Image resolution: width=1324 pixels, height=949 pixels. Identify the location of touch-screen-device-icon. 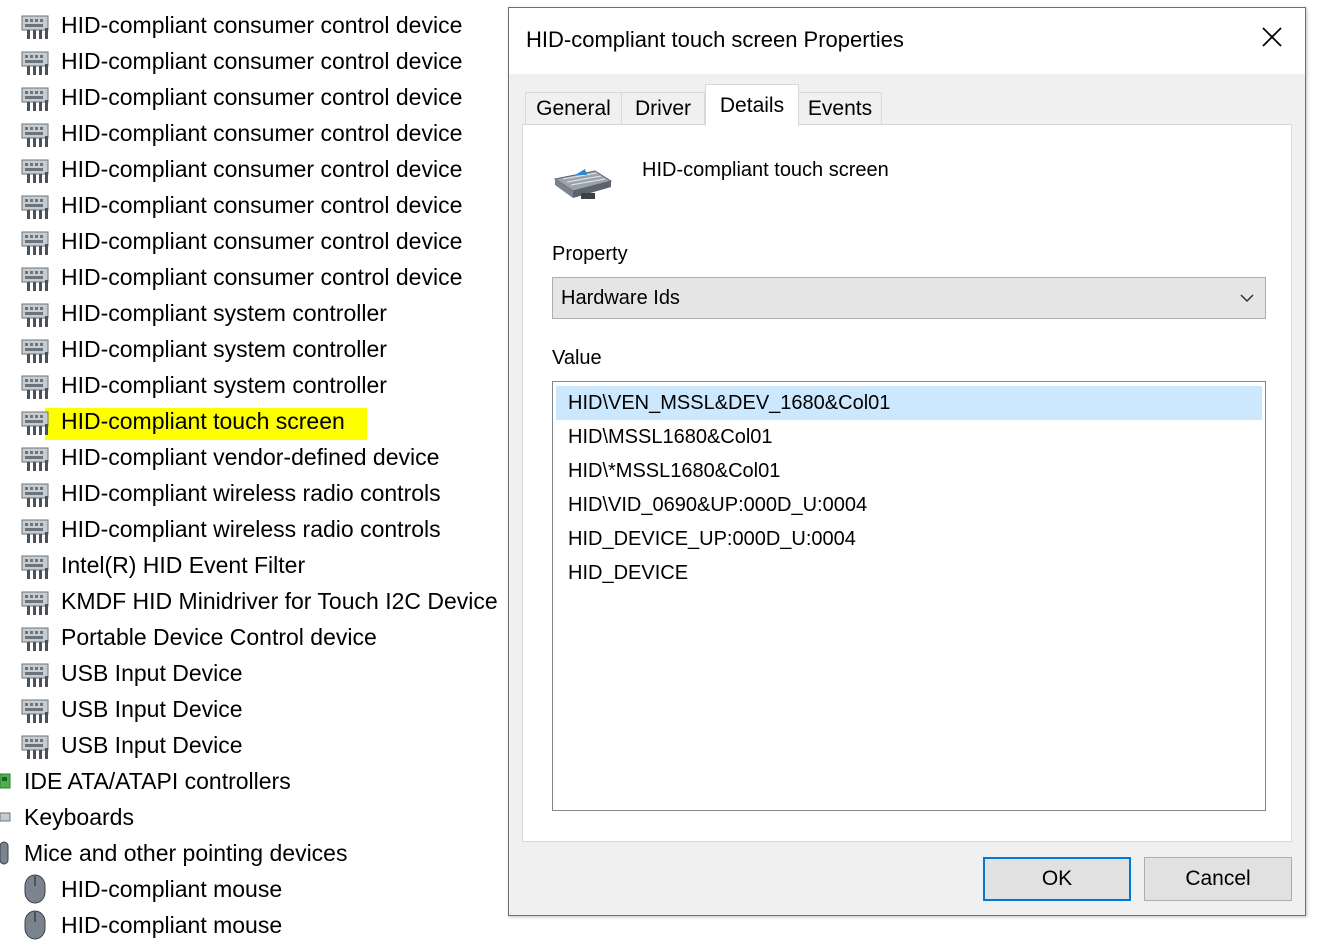
(583, 184).